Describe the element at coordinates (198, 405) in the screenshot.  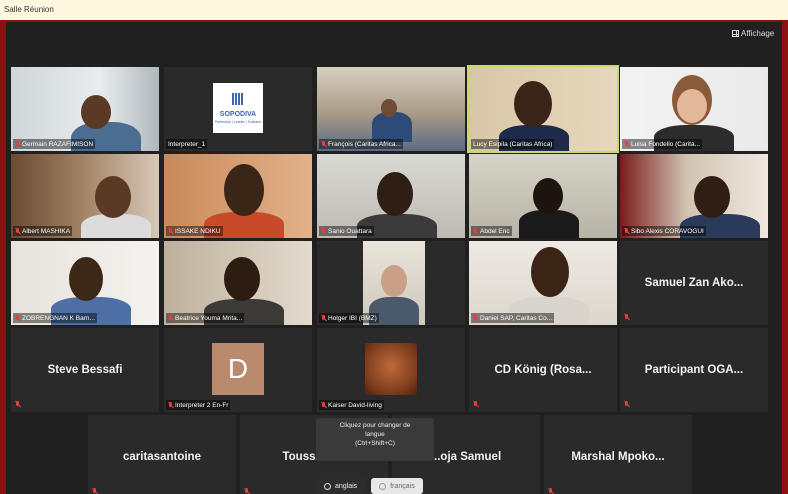
I see `participant-name: Interpreter 2 En-Fr` at that location.